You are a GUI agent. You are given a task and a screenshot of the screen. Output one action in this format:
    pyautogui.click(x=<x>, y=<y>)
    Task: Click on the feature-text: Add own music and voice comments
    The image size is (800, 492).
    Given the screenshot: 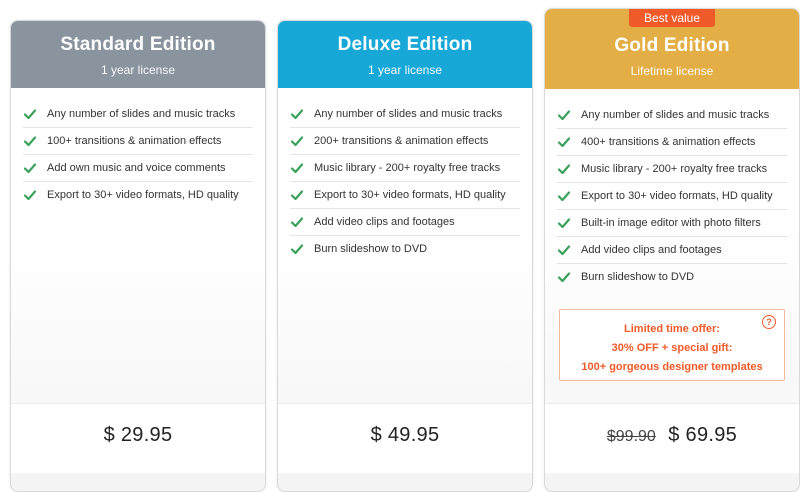 What is the action you would take?
    pyautogui.click(x=136, y=167)
    